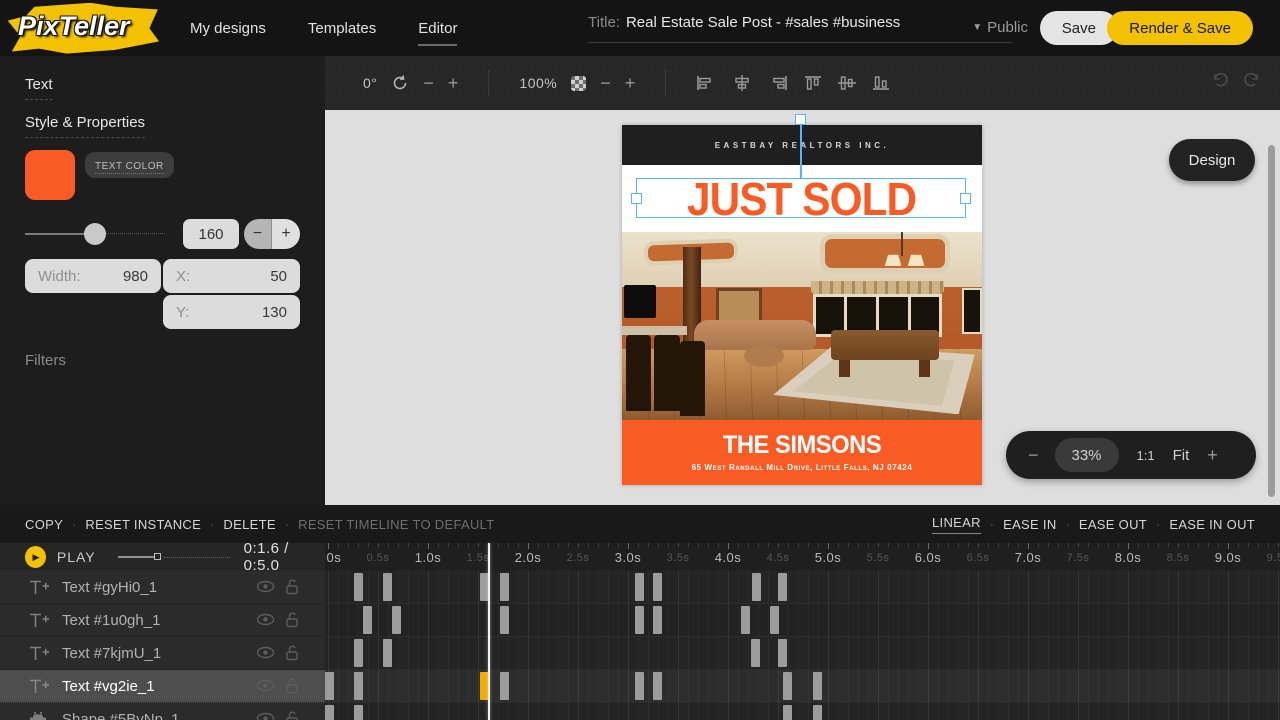 Image resolution: width=1280 pixels, height=720 pixels. I want to click on selection-handle-right, so click(965, 198).